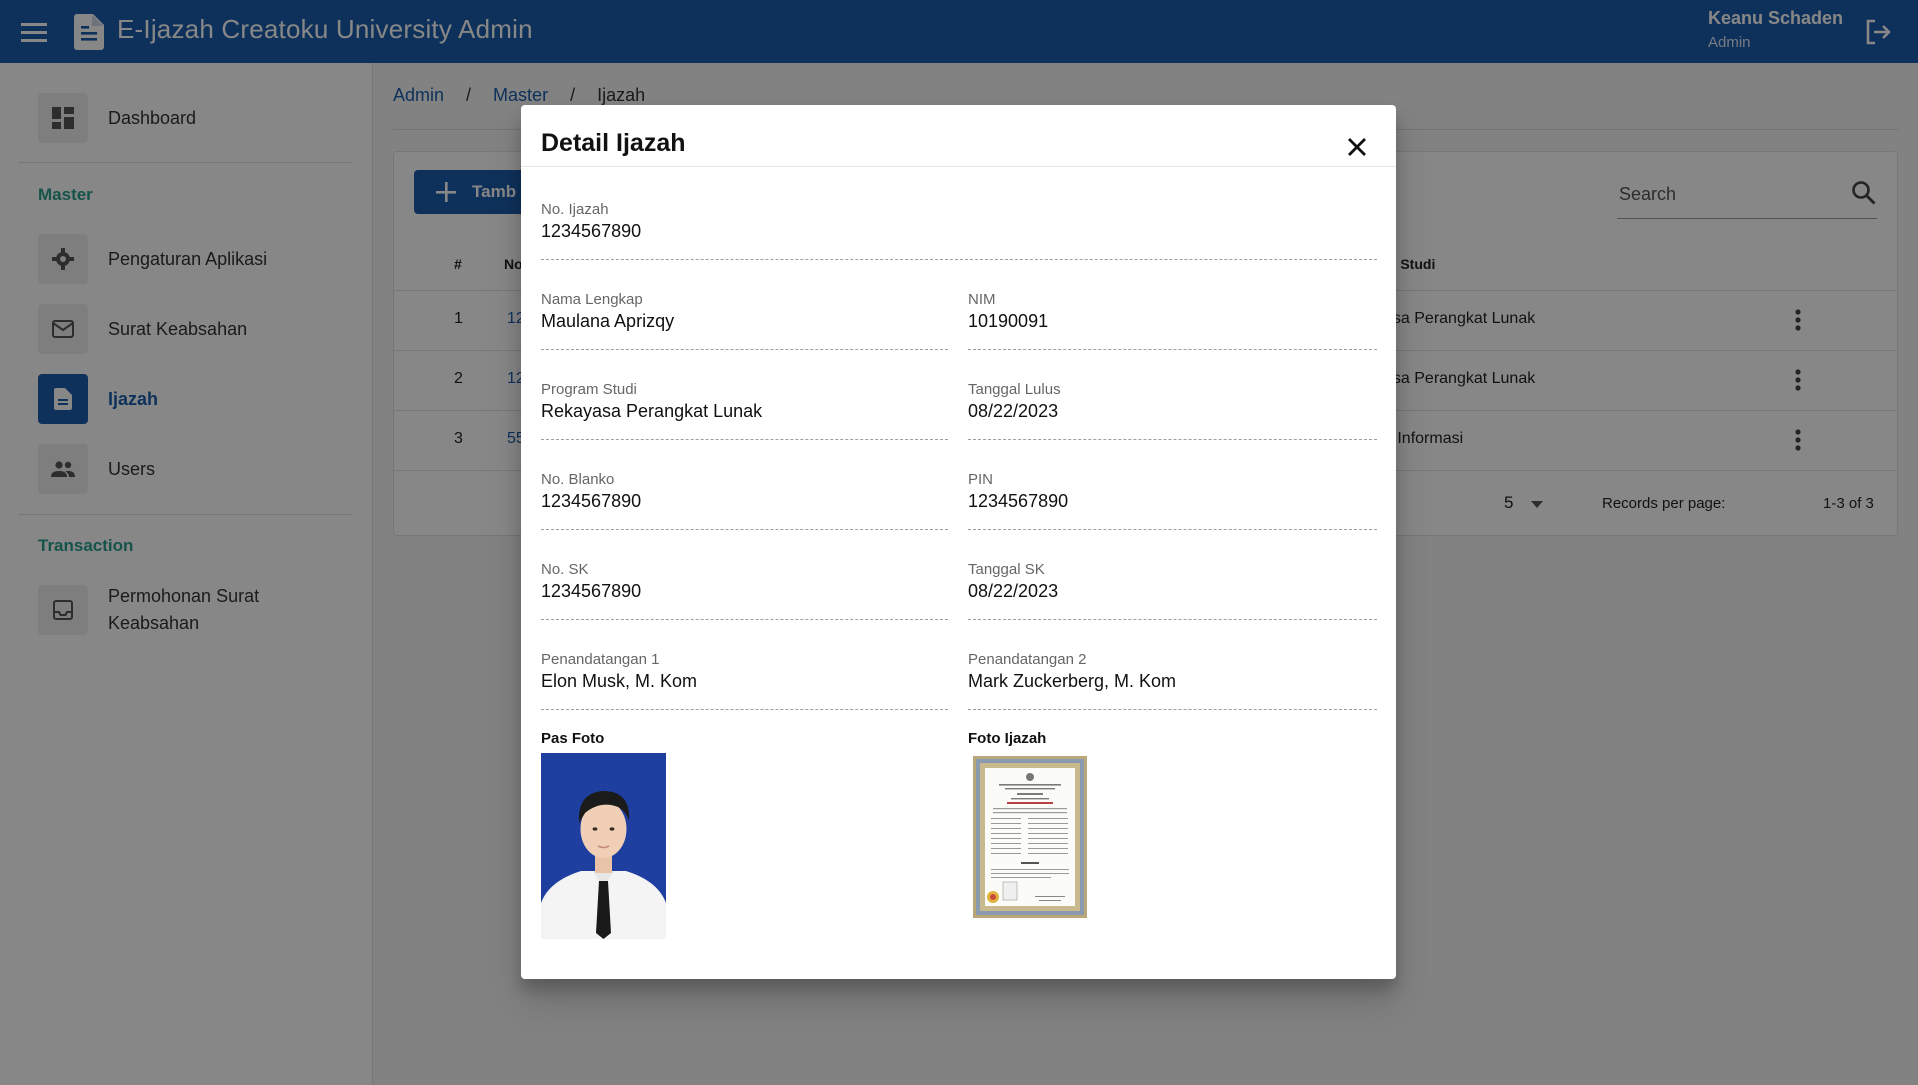 The width and height of the screenshot is (1918, 1085). I want to click on field-label: Penandatangan 1, so click(600, 659).